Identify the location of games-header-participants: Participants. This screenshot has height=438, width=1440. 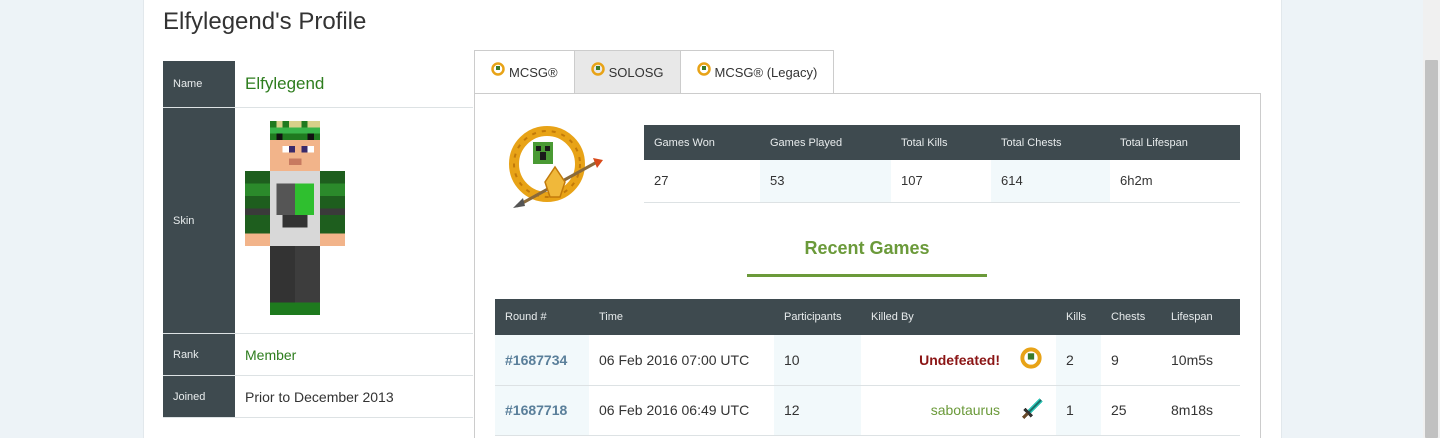
(817, 317).